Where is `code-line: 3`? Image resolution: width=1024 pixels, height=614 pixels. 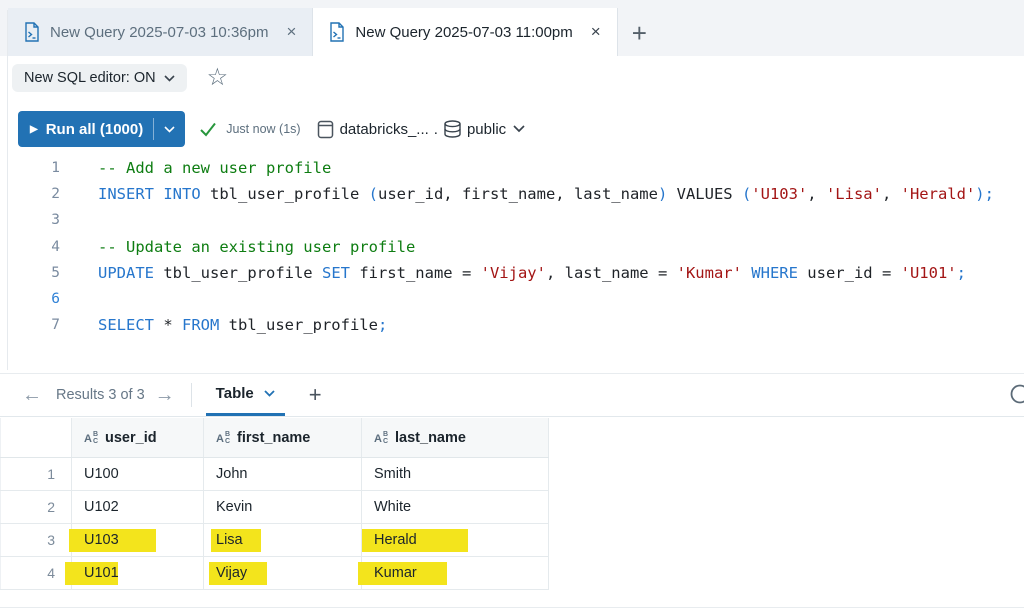 code-line: 3 is located at coordinates (512, 220).